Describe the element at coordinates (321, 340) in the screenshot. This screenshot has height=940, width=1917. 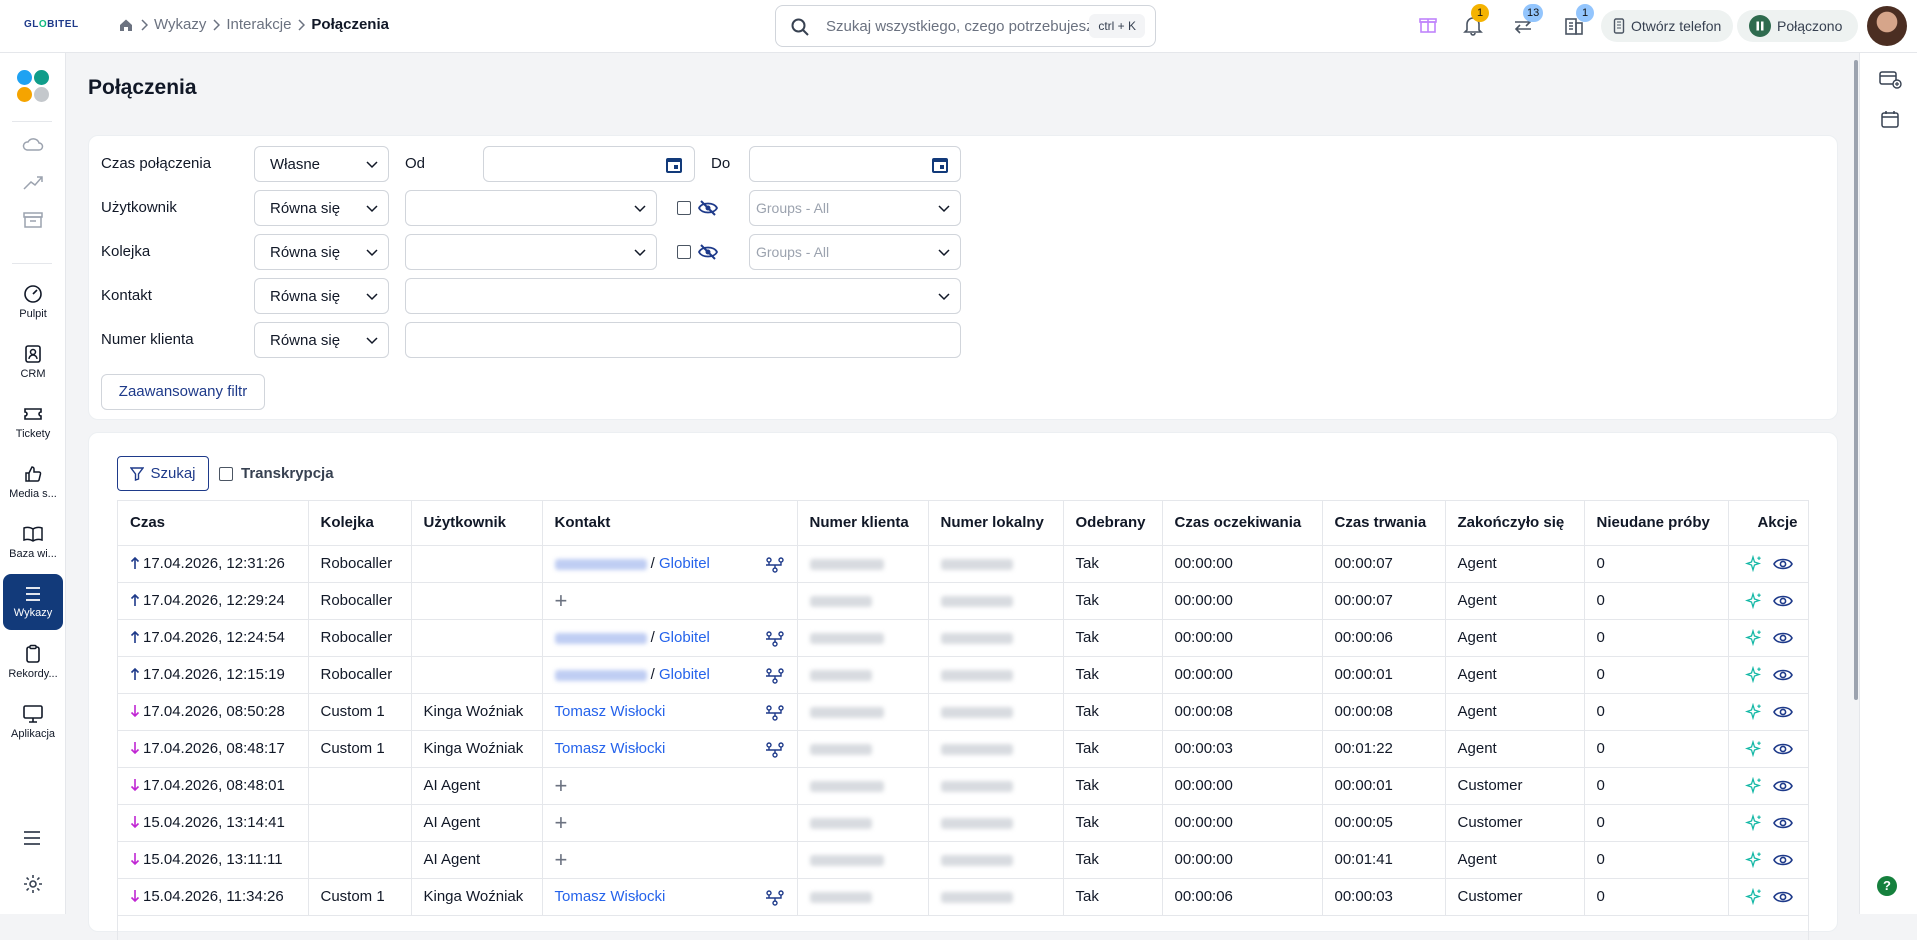
I see `client-number-operator-select: Równa się` at that location.